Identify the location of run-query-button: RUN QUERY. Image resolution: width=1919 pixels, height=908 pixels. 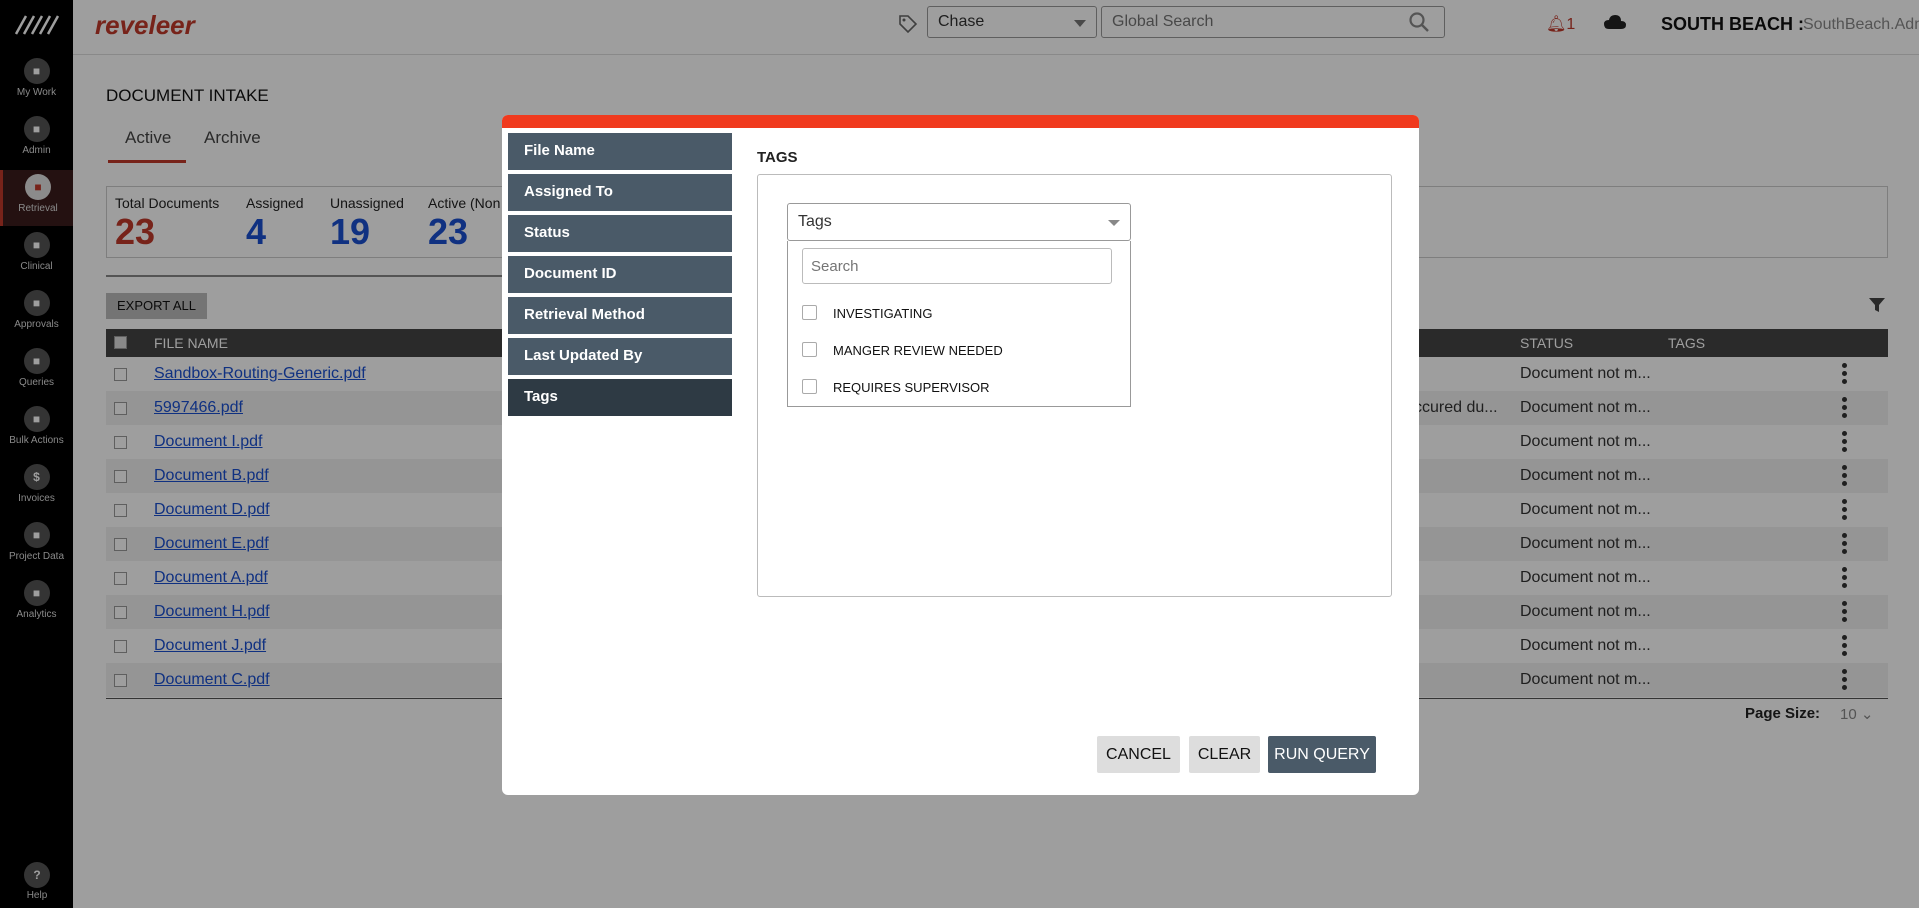
(1322, 754).